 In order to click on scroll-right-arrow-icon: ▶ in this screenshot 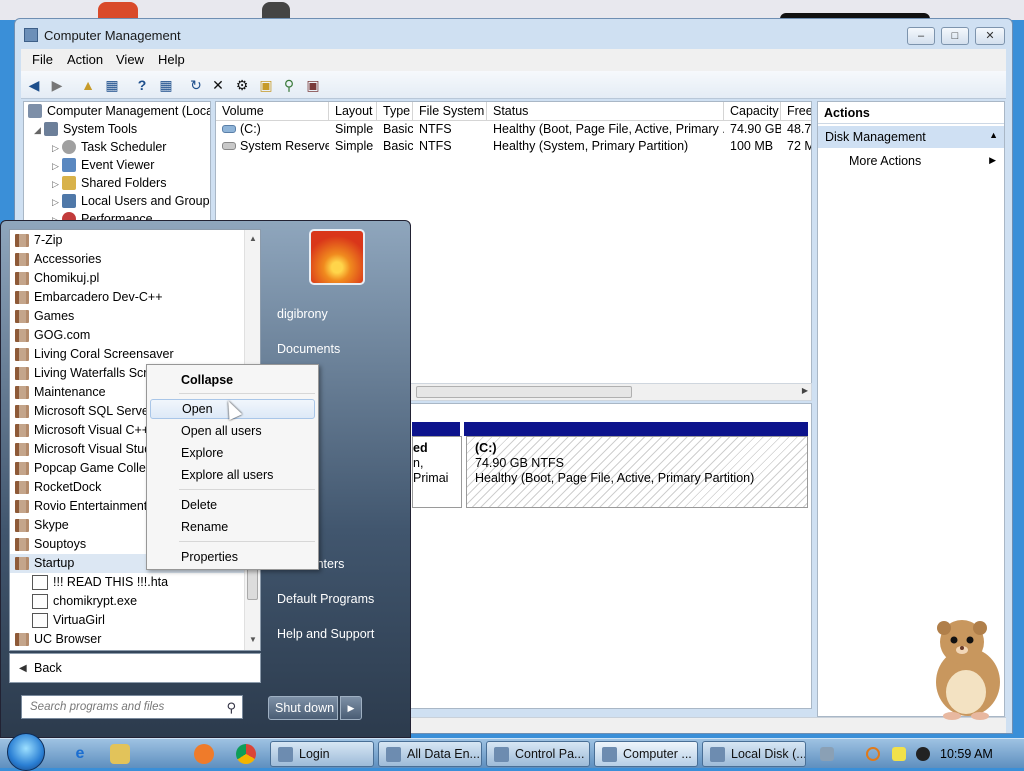, I will do `click(805, 390)`.